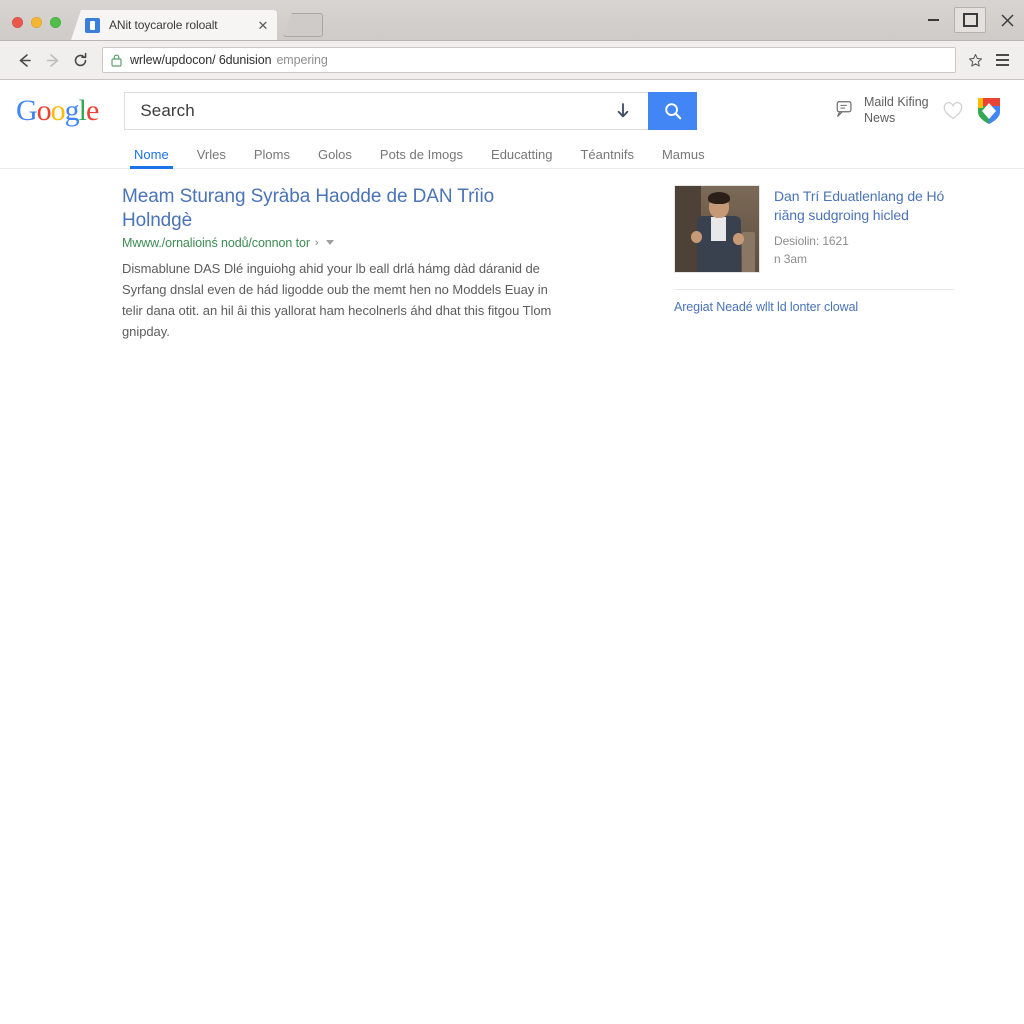  What do you see at coordinates (92, 25) in the screenshot?
I see `tab-favicon-icon` at bounding box center [92, 25].